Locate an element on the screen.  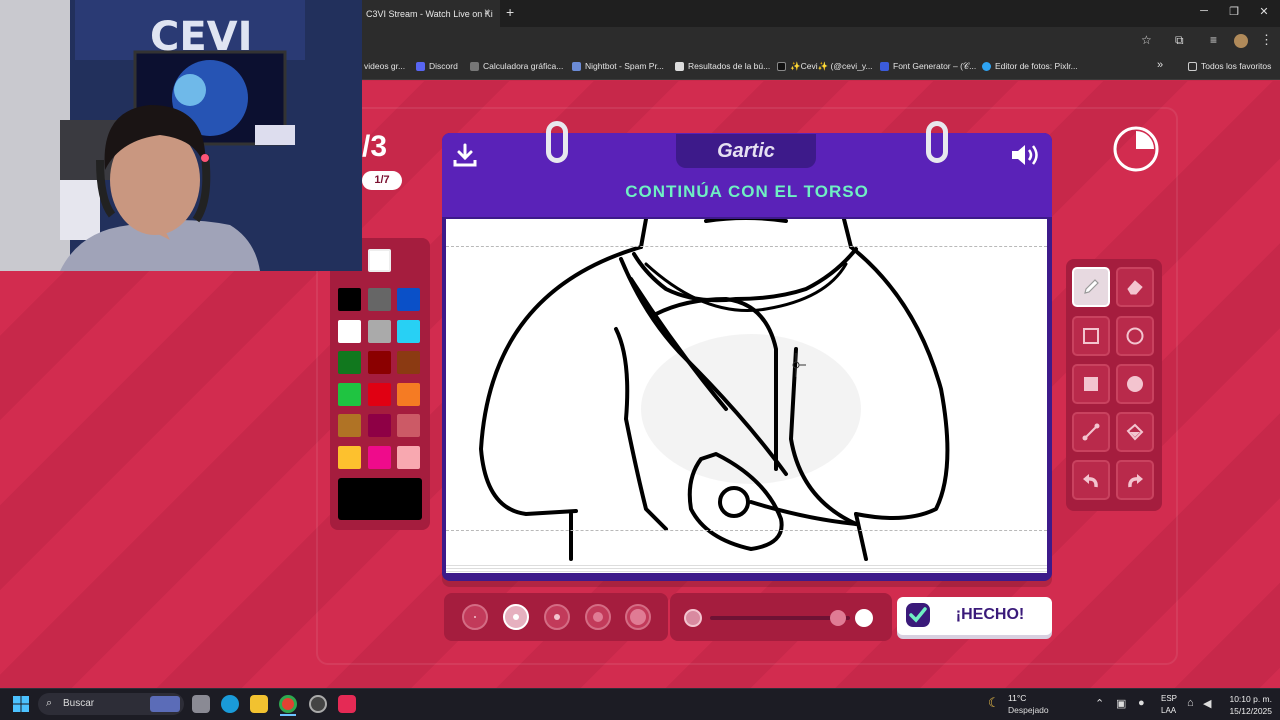
task-view-icon is located at coordinates (201, 704).